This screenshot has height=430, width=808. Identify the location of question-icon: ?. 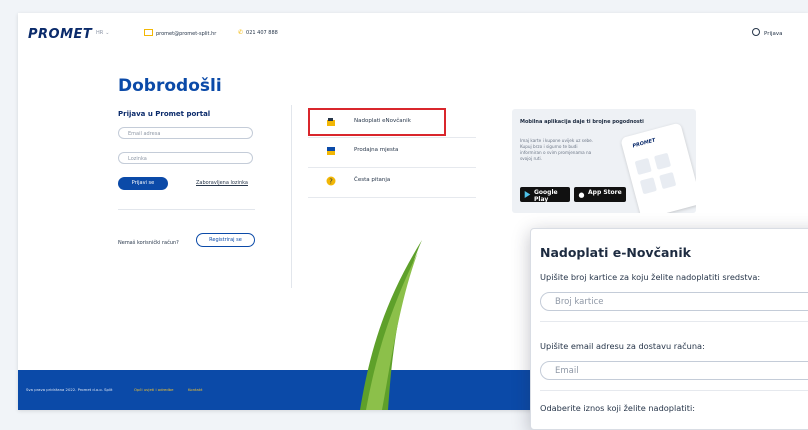
(331, 181).